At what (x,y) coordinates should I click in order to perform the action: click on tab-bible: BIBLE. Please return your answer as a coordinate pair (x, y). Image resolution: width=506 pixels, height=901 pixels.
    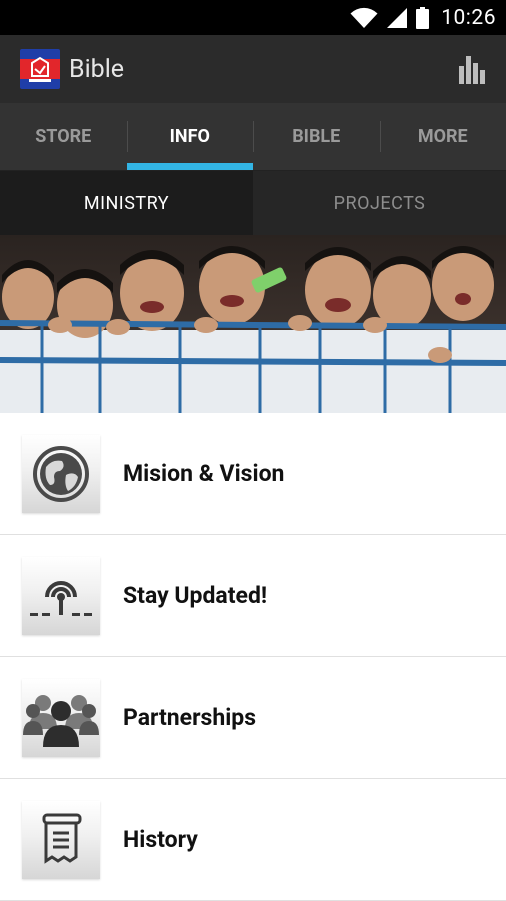
    Looking at the image, I should click on (316, 136).